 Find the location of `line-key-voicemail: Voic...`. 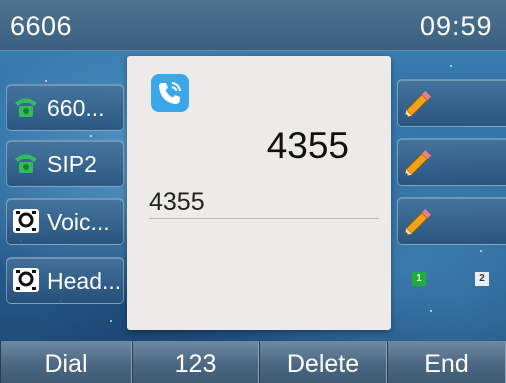

line-key-voicemail: Voic... is located at coordinates (65, 221).